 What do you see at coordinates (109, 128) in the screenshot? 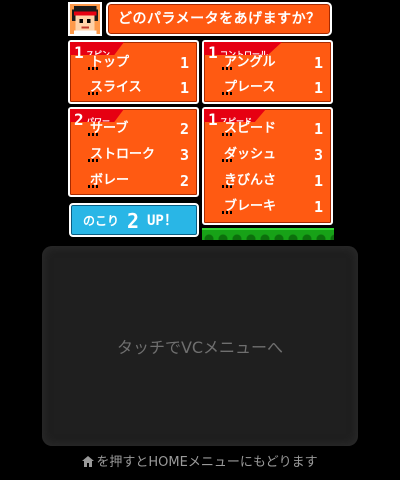
I see `param-label: サーブ` at bounding box center [109, 128].